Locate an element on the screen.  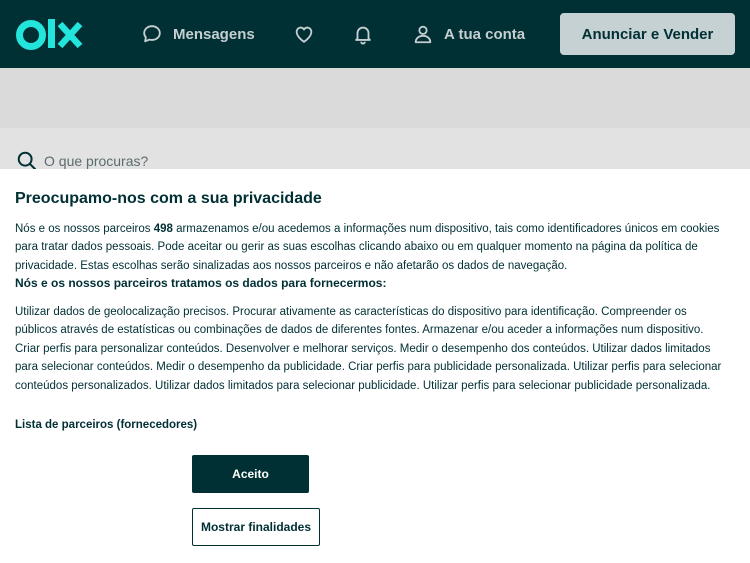
heart-icon is located at coordinates (304, 34).